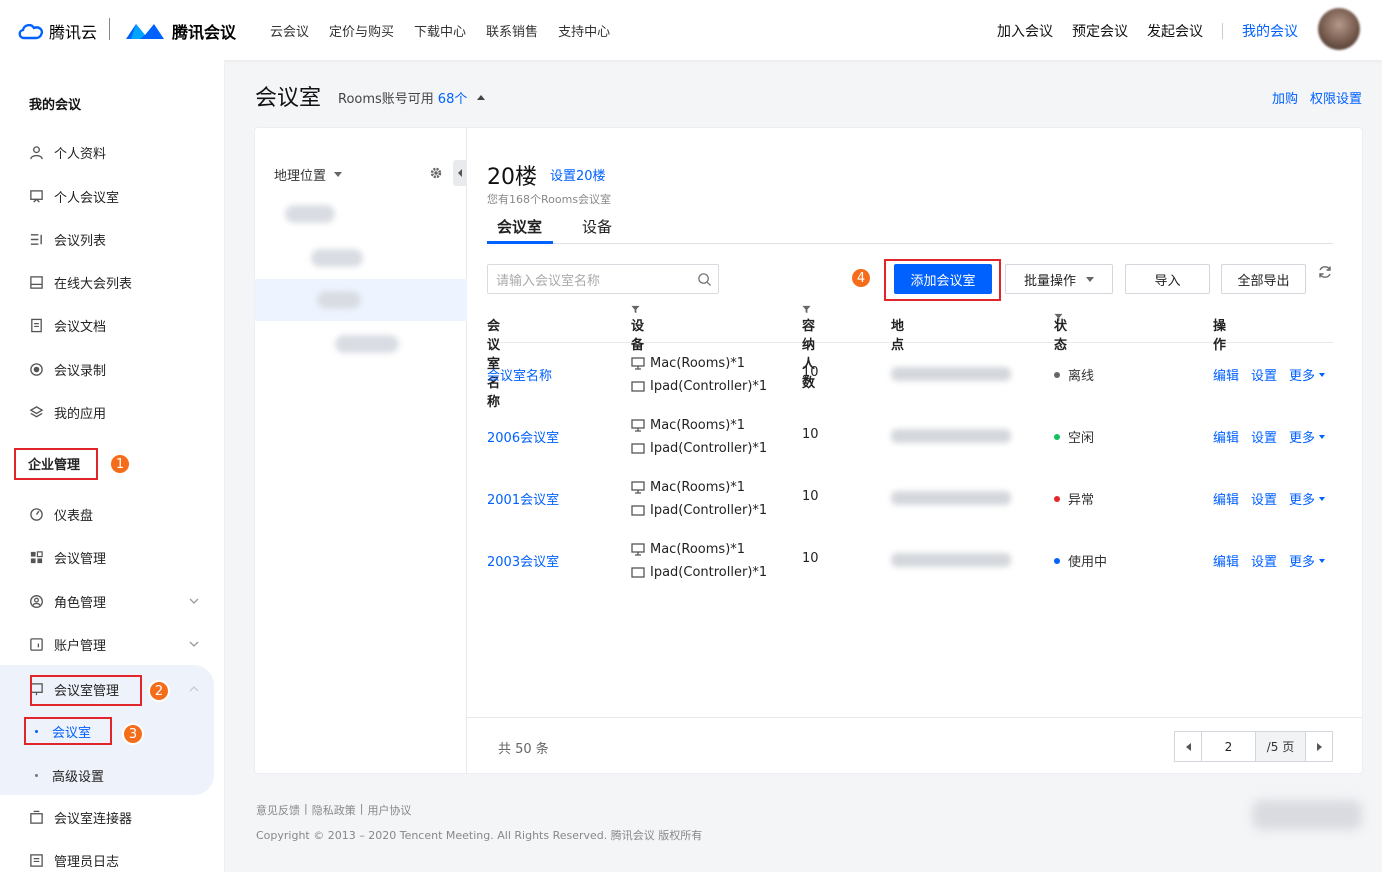  Describe the element at coordinates (523, 498) in the screenshot. I see `room-name-link: 2001会议室` at that location.